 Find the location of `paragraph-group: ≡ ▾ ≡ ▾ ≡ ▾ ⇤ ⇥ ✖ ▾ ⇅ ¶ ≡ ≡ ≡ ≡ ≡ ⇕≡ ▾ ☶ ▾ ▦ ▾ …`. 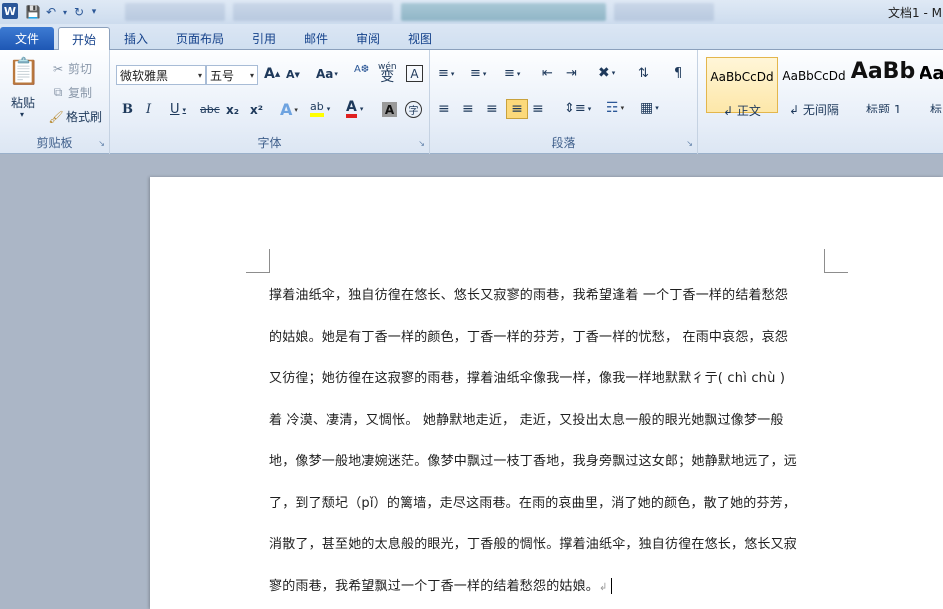

paragraph-group: ≡ ▾ ≡ ▾ ≡ ▾ ⇤ ⇥ ✖ ▾ ⇅ ¶ ≡ ≡ ≡ ≡ ≡ ⇕≡ ▾ ☶ ▾ ▦ ▾ … is located at coordinates (564, 102).